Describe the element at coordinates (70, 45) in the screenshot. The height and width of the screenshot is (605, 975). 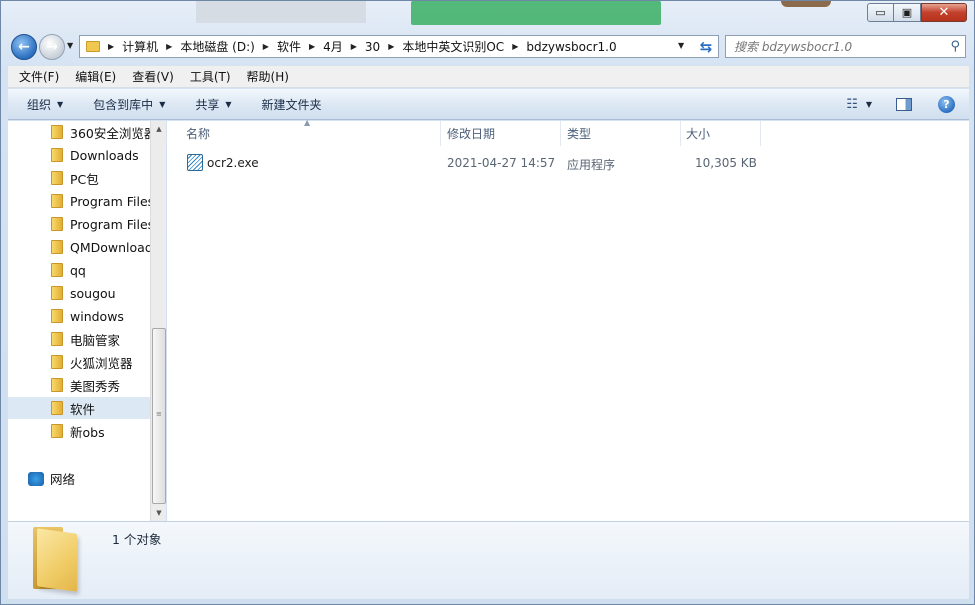
I see `recent-pages-dropdown: ▼` at that location.